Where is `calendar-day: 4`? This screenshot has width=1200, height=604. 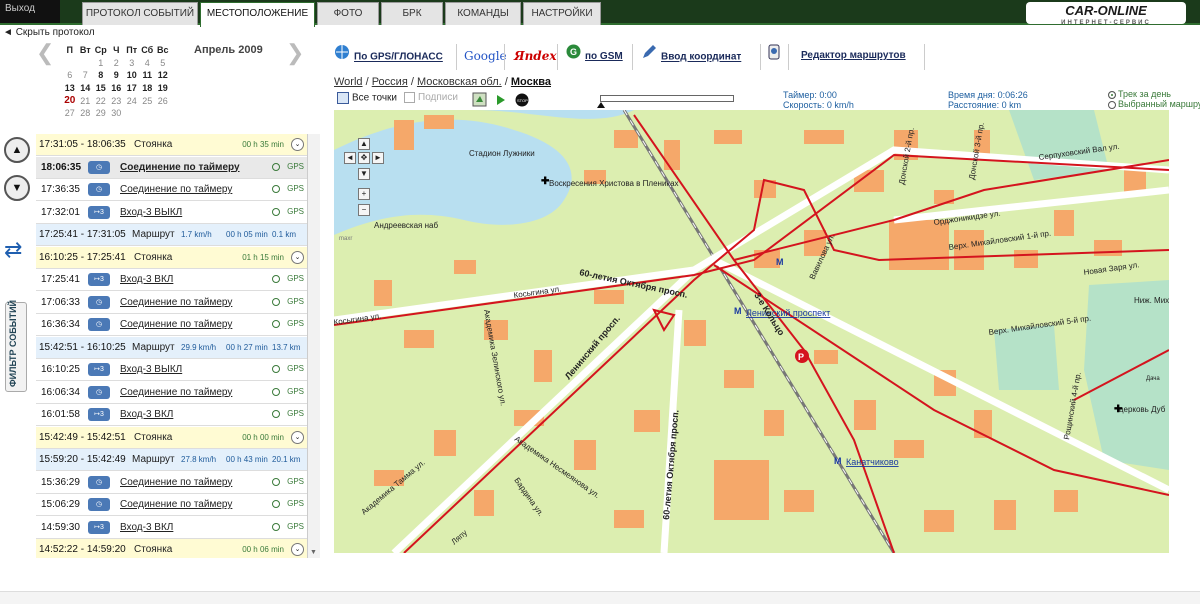
calendar-day: 4 is located at coordinates (148, 63).